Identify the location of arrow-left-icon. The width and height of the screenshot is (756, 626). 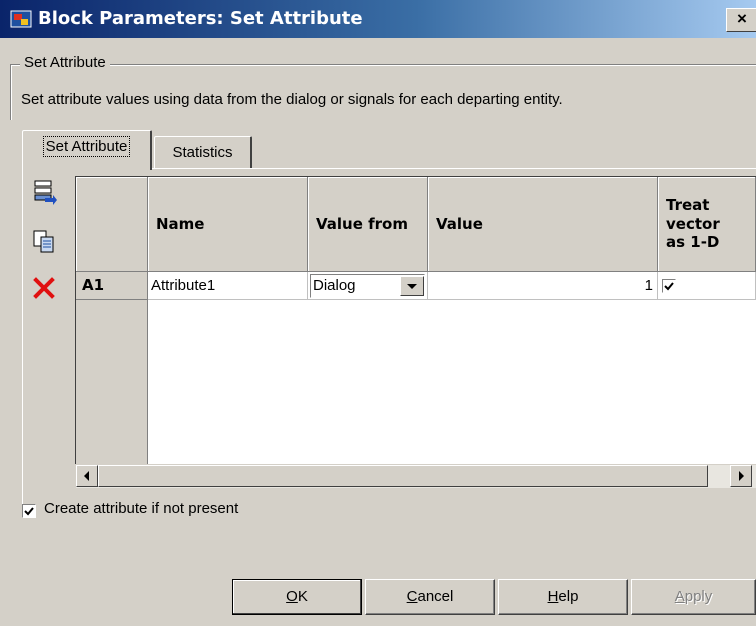
(86, 476).